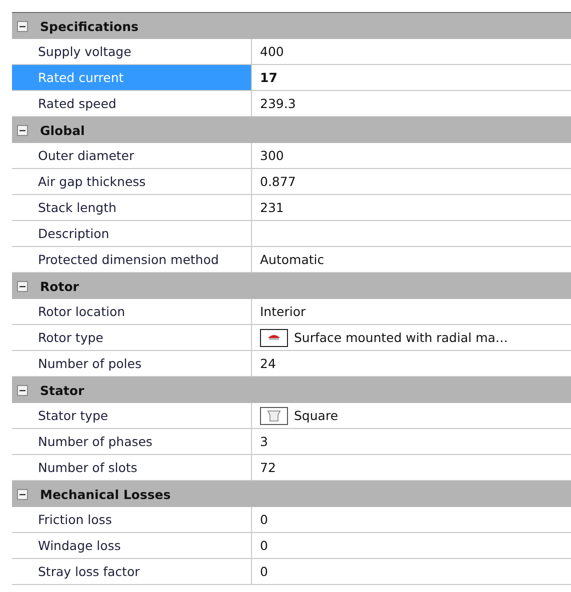 The image size is (571, 592). Describe the element at coordinates (132, 415) in the screenshot. I see `property-name: Stator type` at that location.